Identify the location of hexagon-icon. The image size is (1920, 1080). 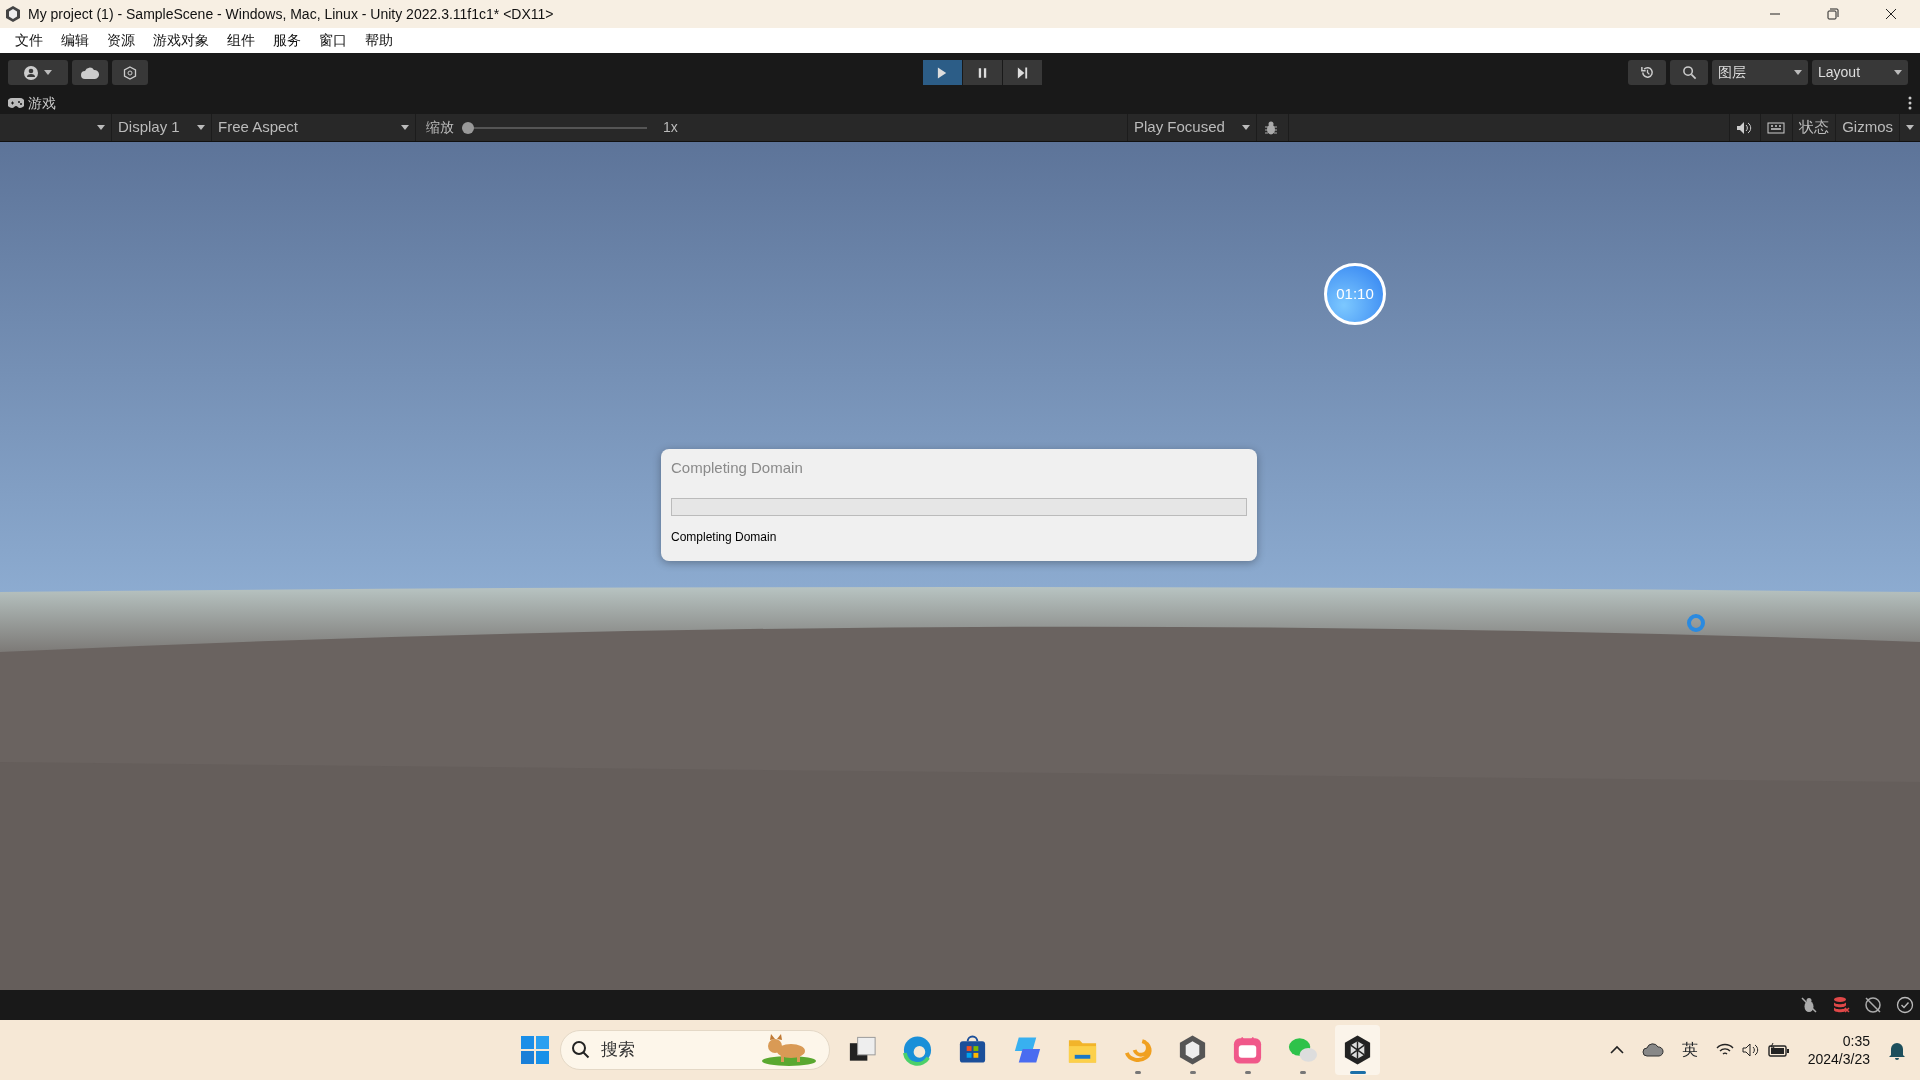
(130, 72).